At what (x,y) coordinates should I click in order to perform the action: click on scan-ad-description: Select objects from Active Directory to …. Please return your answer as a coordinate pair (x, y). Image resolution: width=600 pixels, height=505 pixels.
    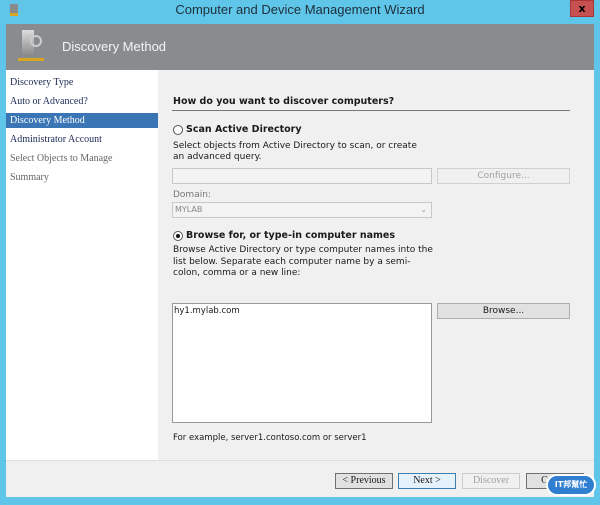
    Looking at the image, I should click on (295, 151).